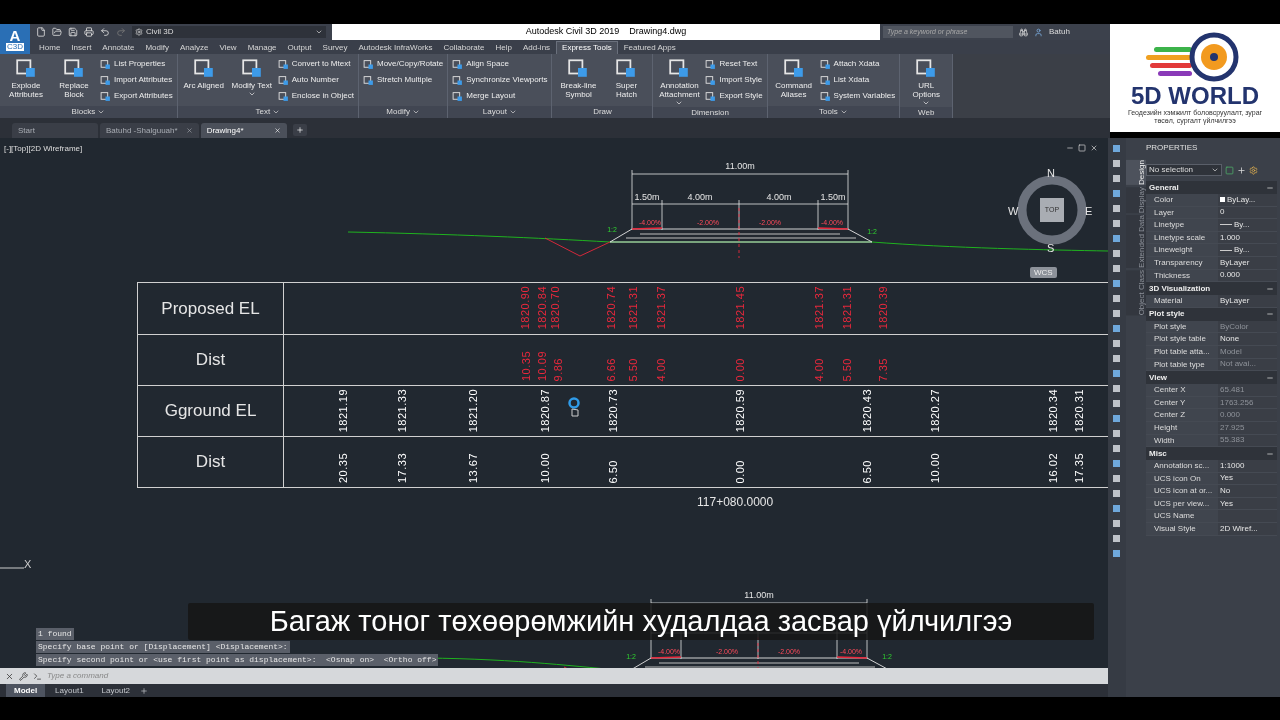 The height and width of the screenshot is (720, 1280). I want to click on compass-letter: N, so click(1051, 173).